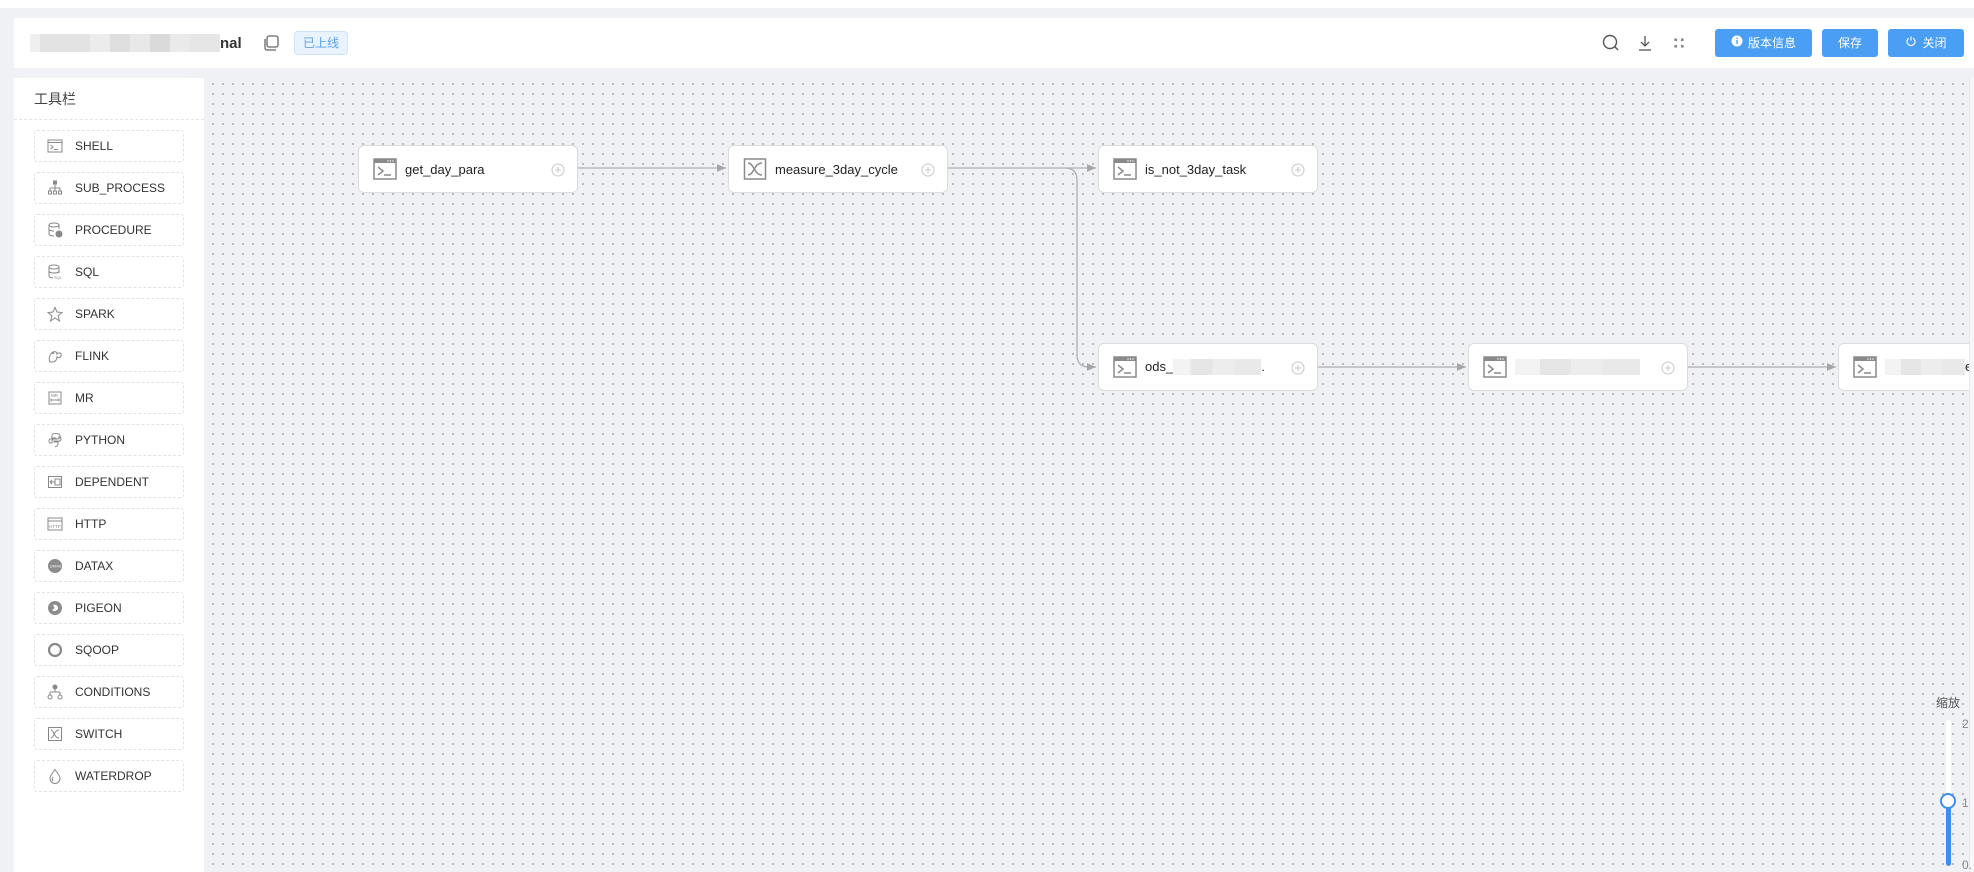  I want to click on dag-node-6: e_, so click(1906, 367).